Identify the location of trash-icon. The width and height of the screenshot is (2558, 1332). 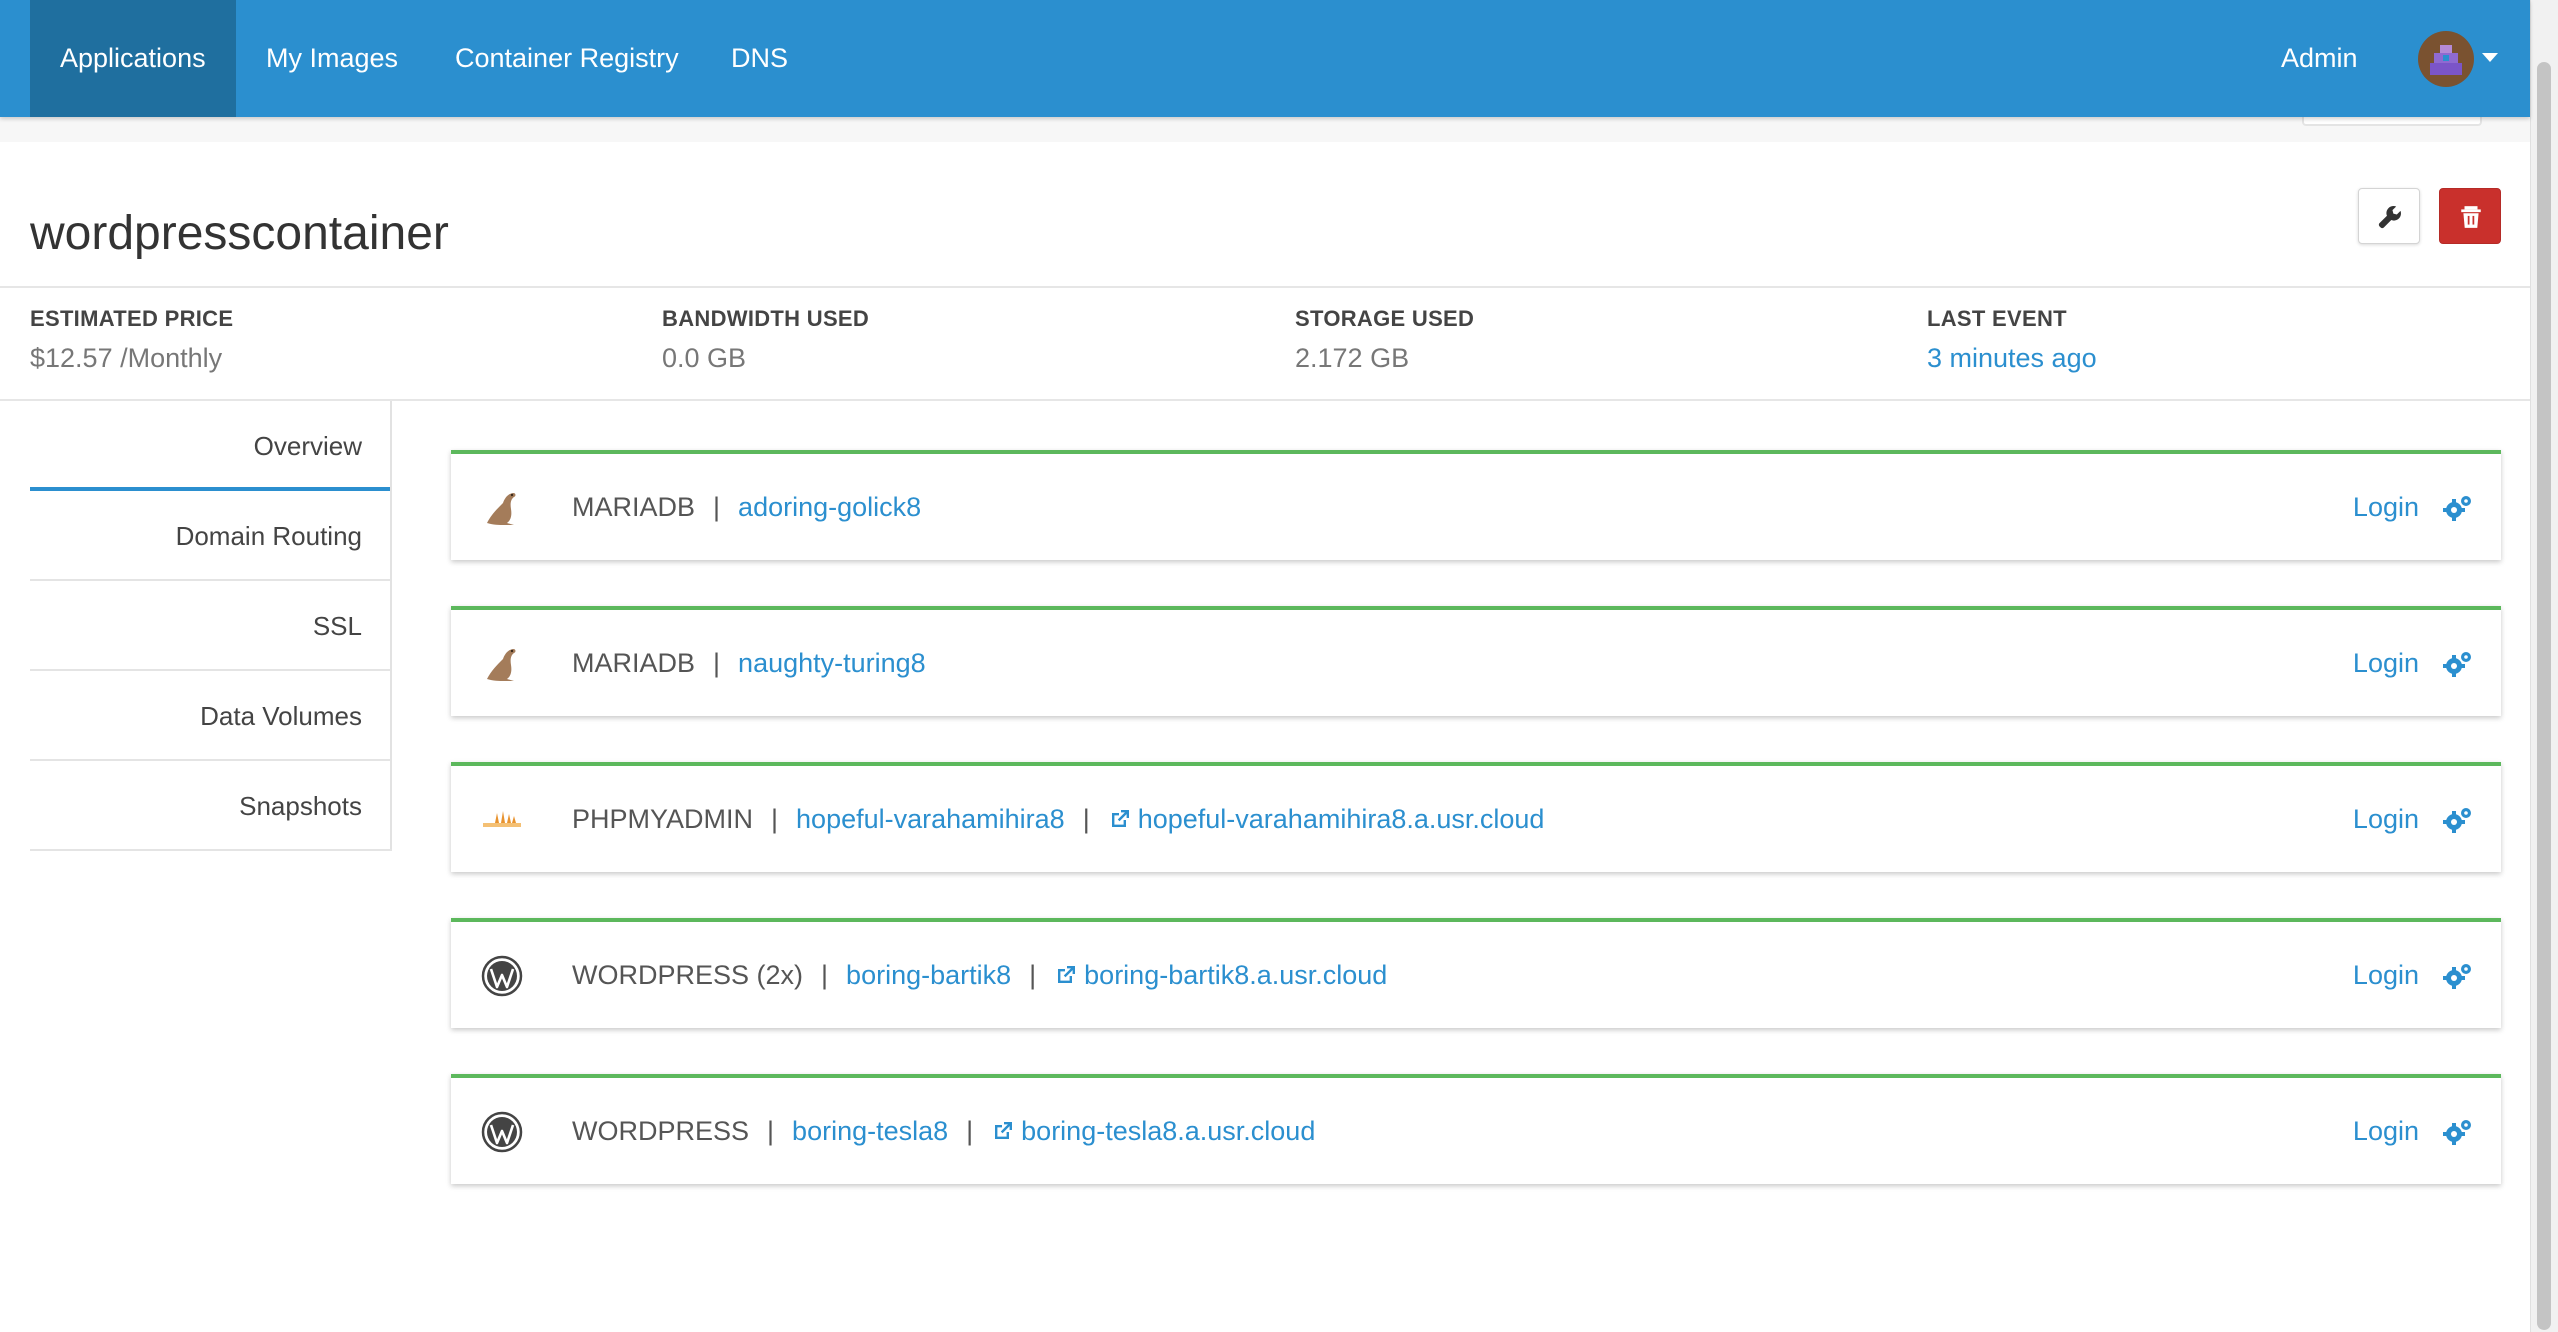
(2471, 217).